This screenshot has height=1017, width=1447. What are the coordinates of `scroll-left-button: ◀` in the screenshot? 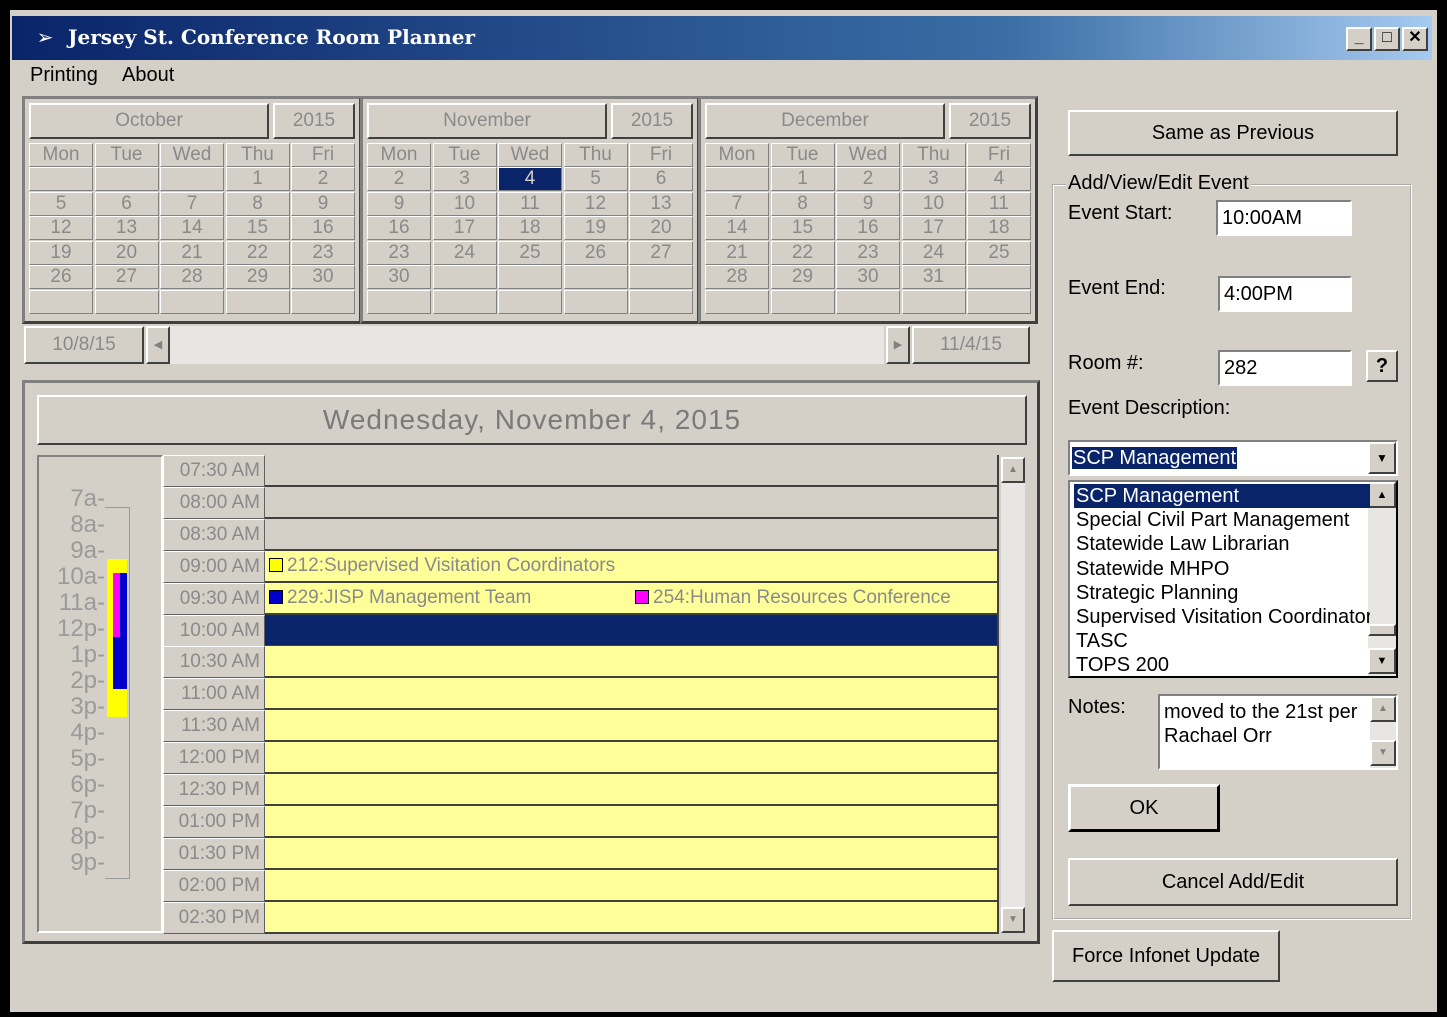 It's located at (158, 345).